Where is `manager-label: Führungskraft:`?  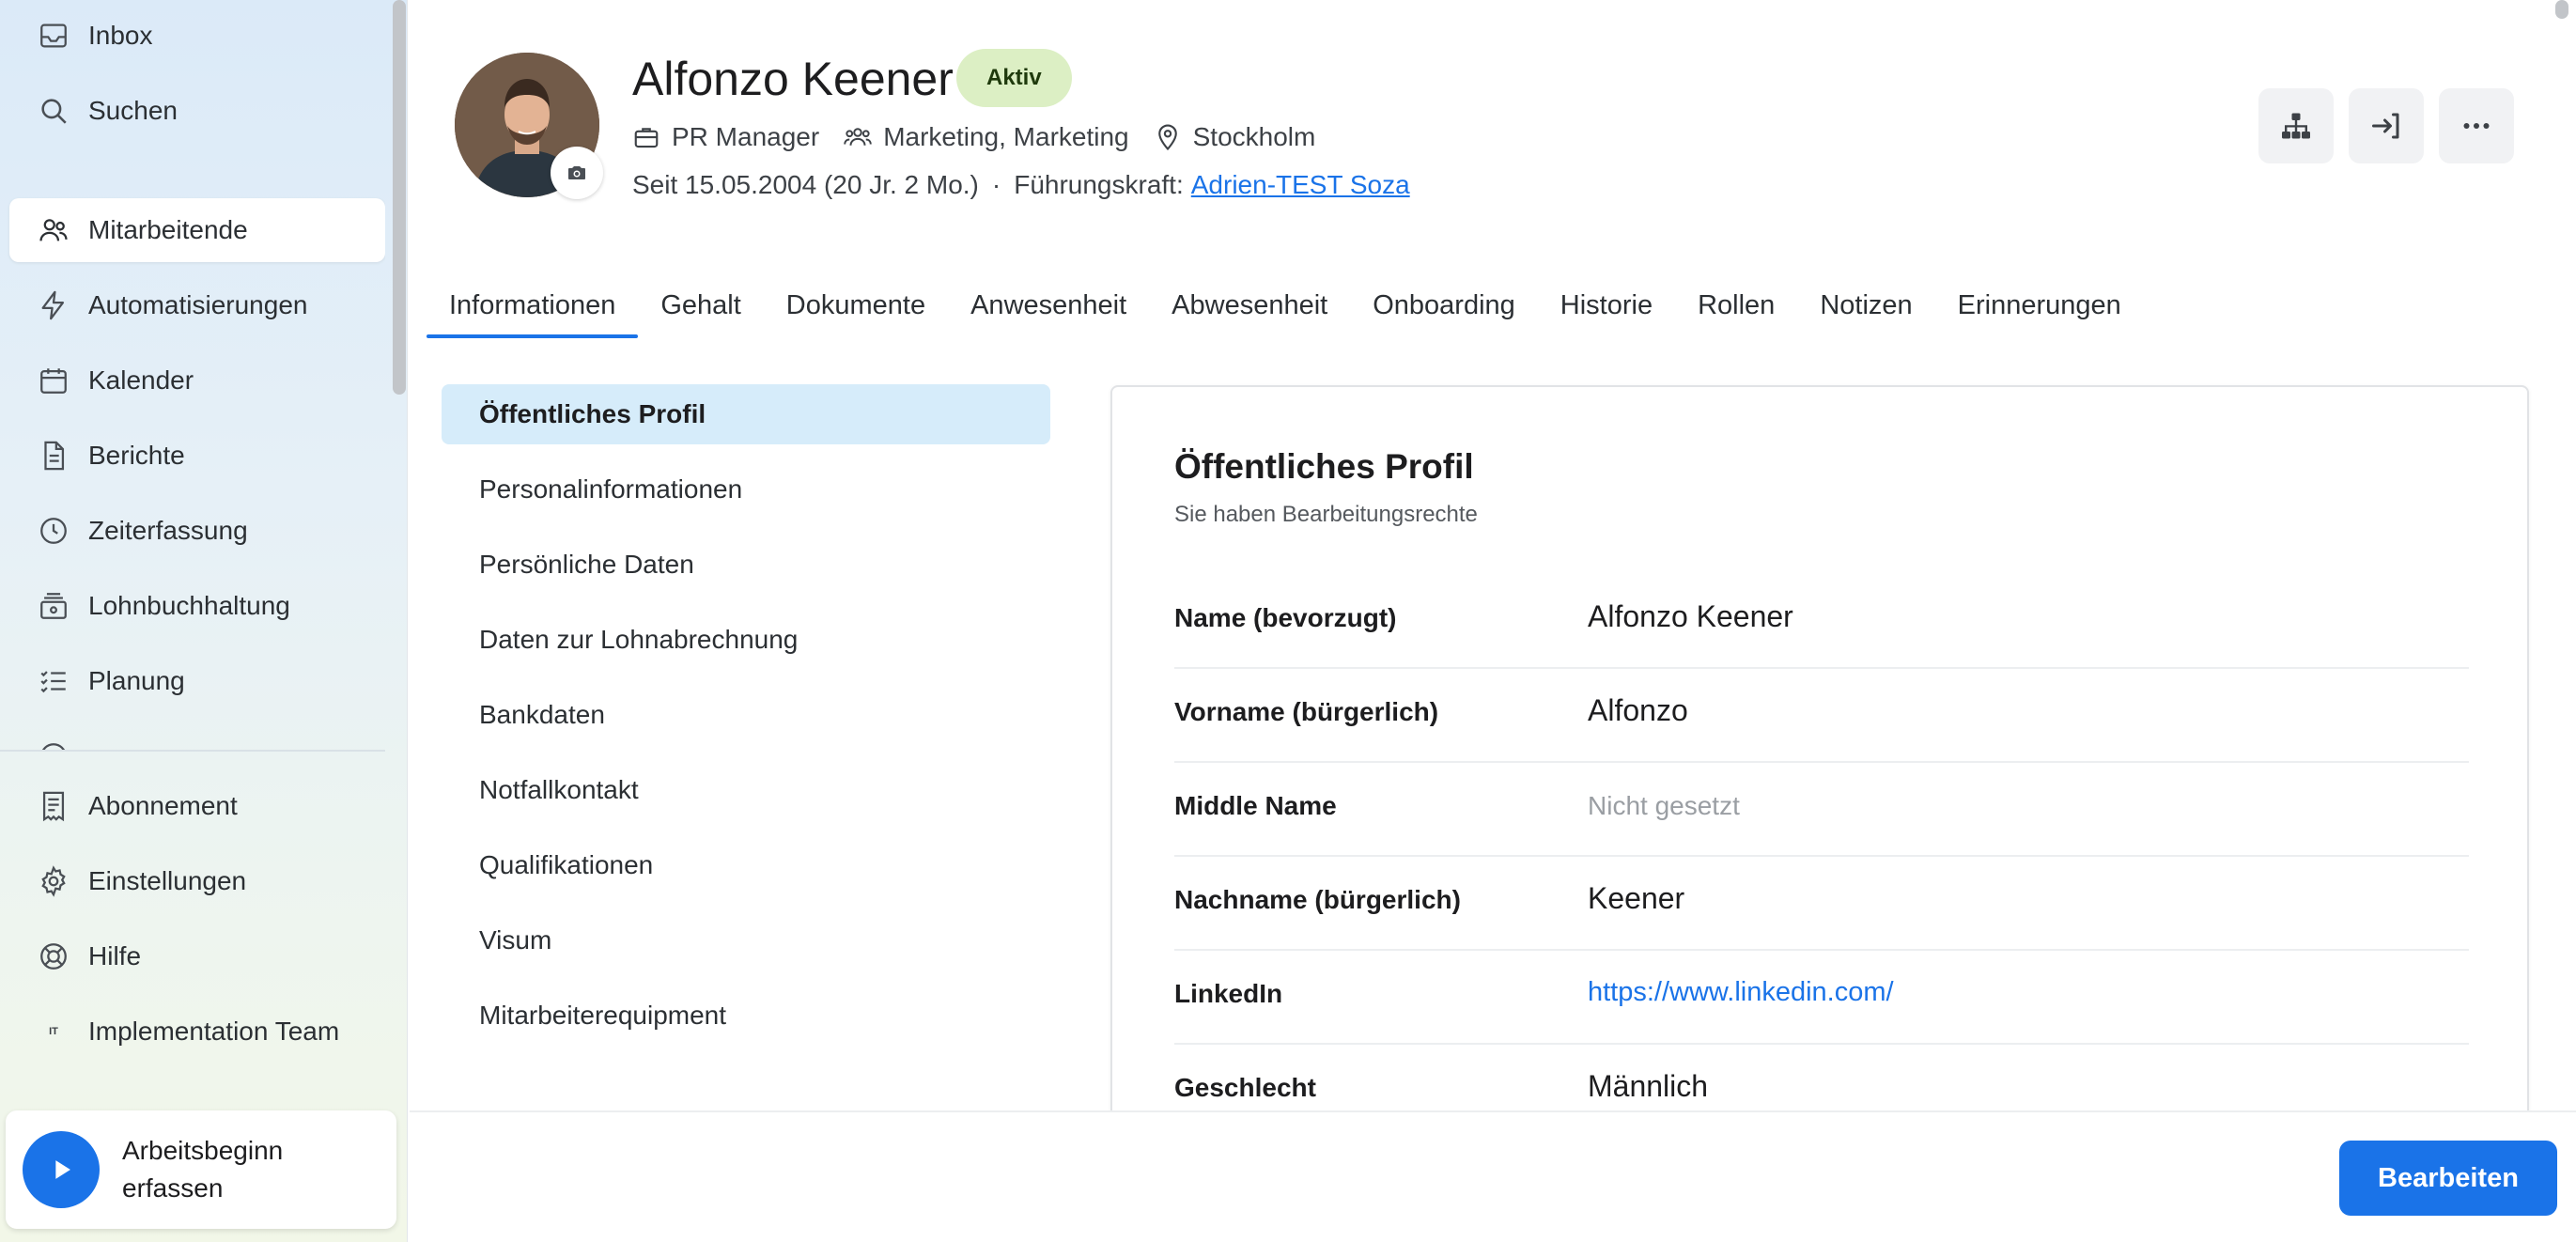
manager-label: Führungskraft: is located at coordinates (1099, 184).